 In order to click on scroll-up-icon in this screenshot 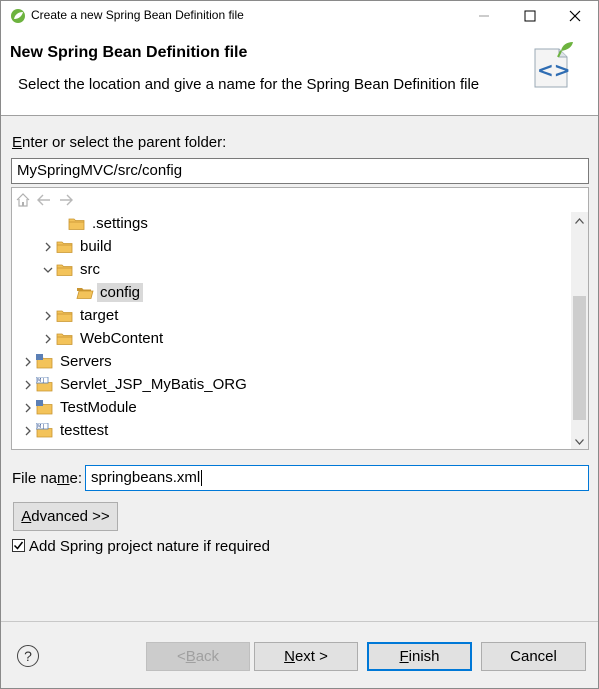, I will do `click(579, 220)`.